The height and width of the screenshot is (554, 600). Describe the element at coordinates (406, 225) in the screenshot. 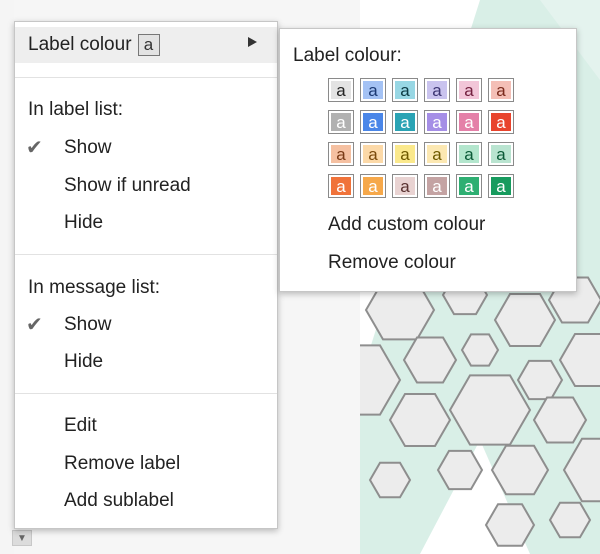

I see `add-custom-colour-link: Add custom colour` at that location.